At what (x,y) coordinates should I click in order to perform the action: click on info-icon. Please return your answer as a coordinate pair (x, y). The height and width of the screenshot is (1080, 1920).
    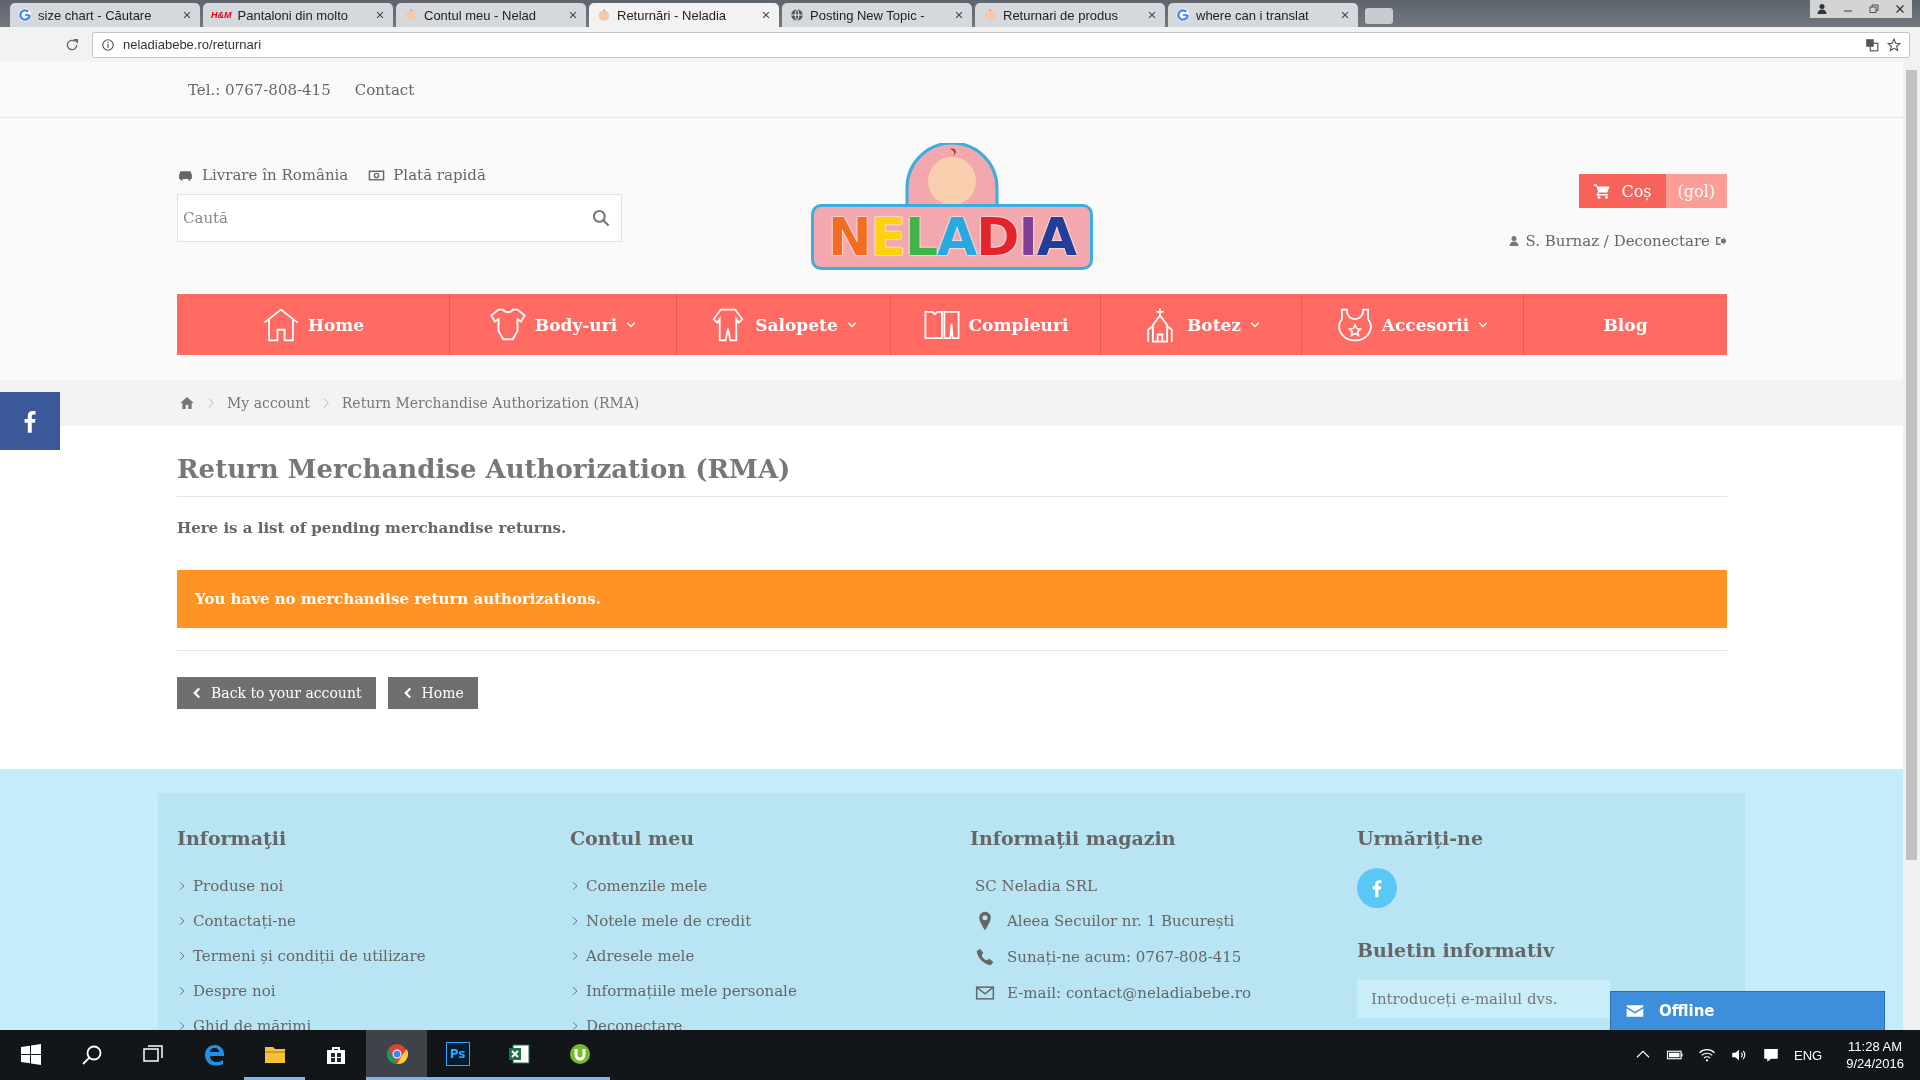
    Looking at the image, I should click on (108, 44).